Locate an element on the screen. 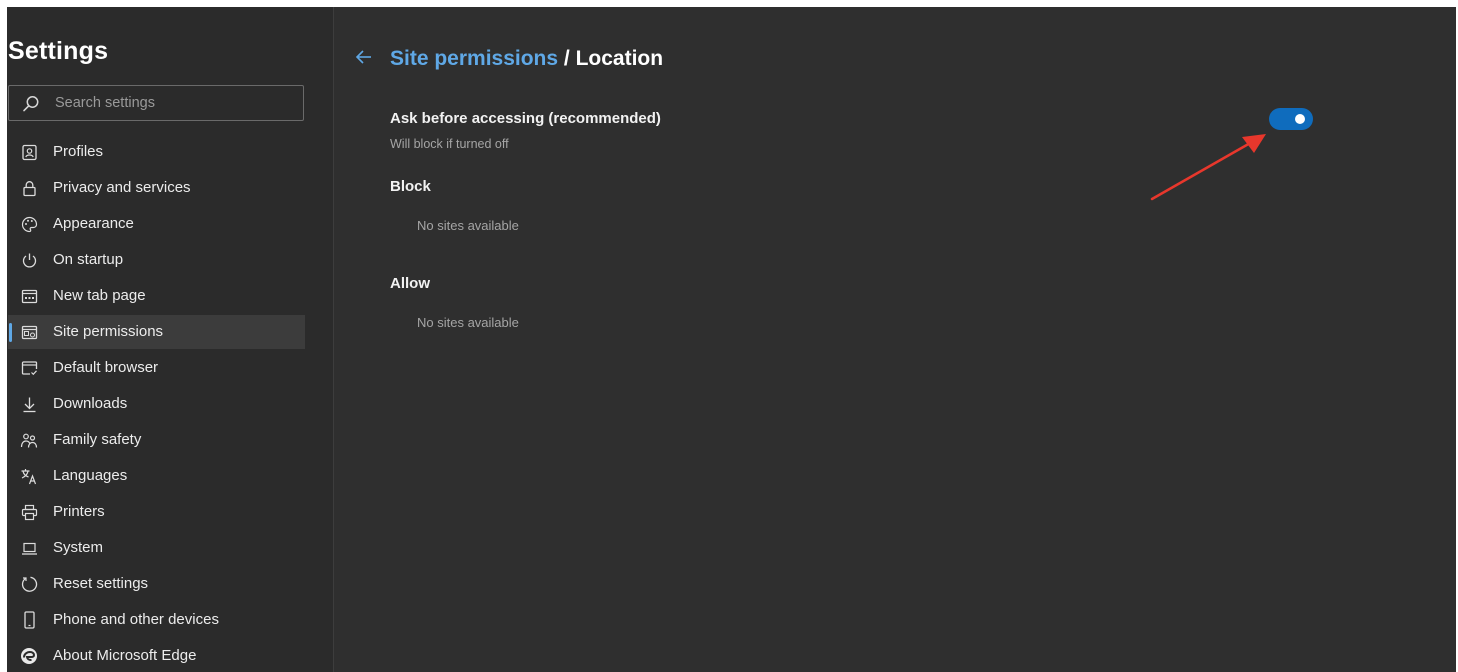  sidebar-item-label: Reset settings is located at coordinates (101, 583).